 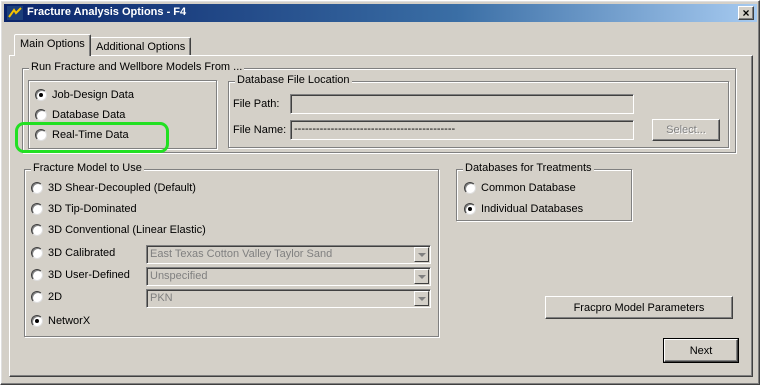 I want to click on next-button: Next, so click(x=701, y=350).